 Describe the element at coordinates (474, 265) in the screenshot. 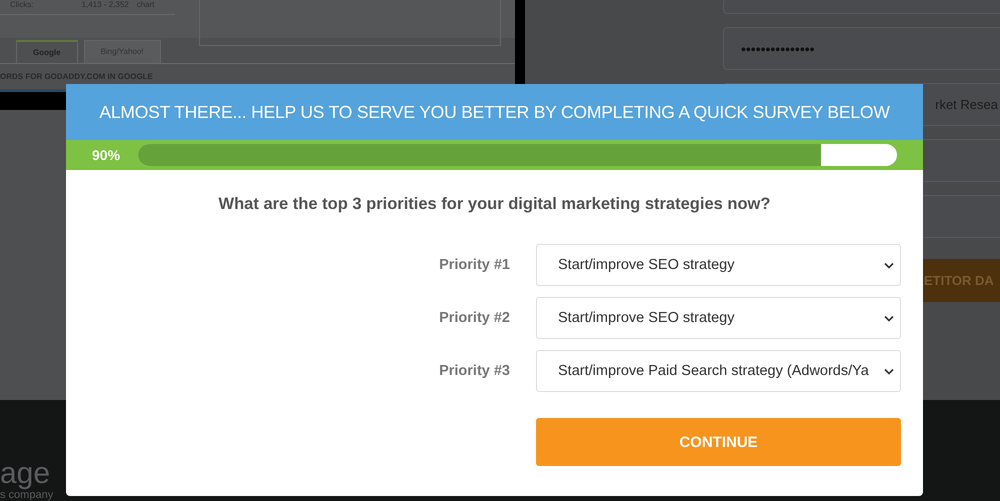

I see `priority-label: Priority #1` at that location.